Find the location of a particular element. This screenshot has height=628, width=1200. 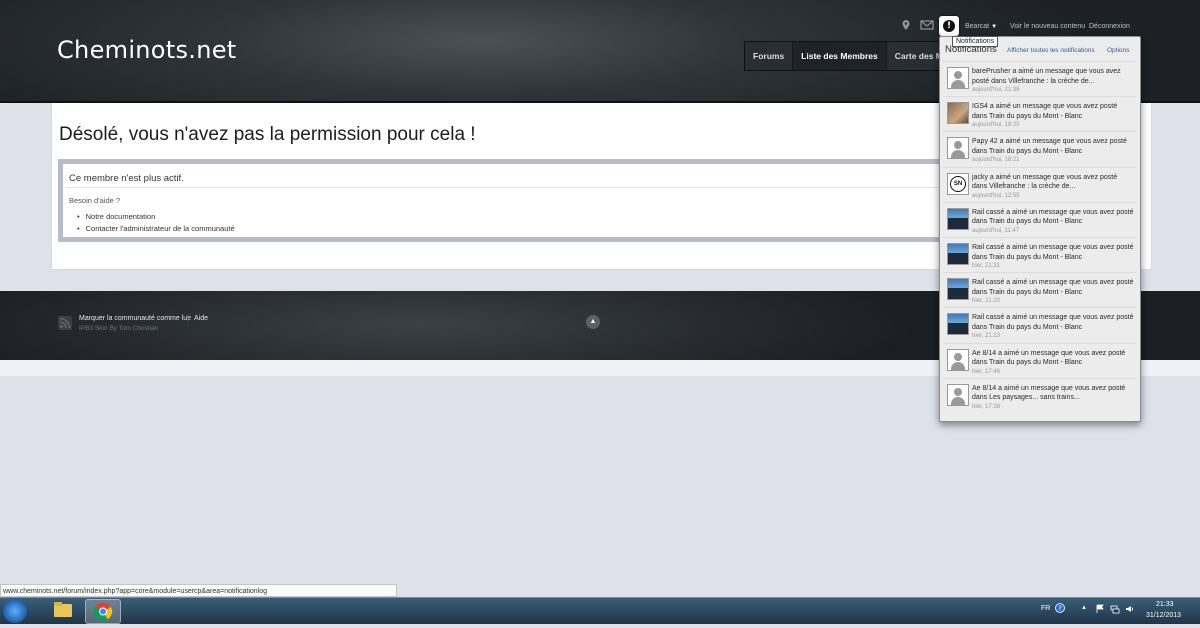

notification-options-link: Options is located at coordinates (1118, 50).